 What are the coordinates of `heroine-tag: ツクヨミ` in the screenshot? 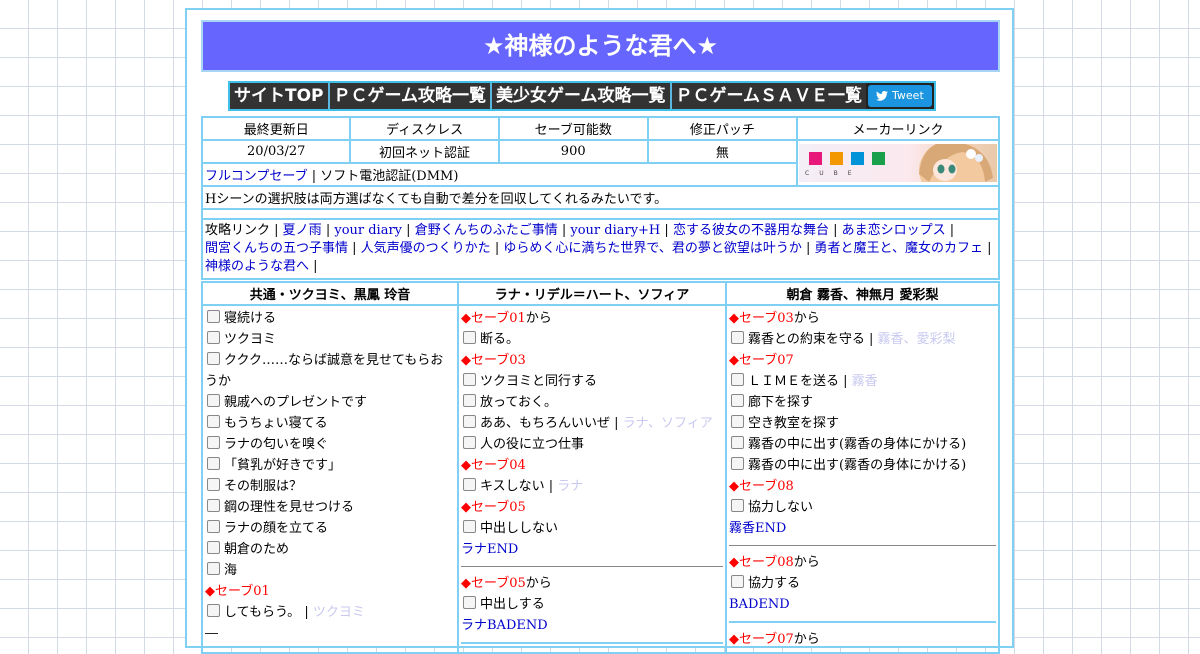 It's located at (338, 612).